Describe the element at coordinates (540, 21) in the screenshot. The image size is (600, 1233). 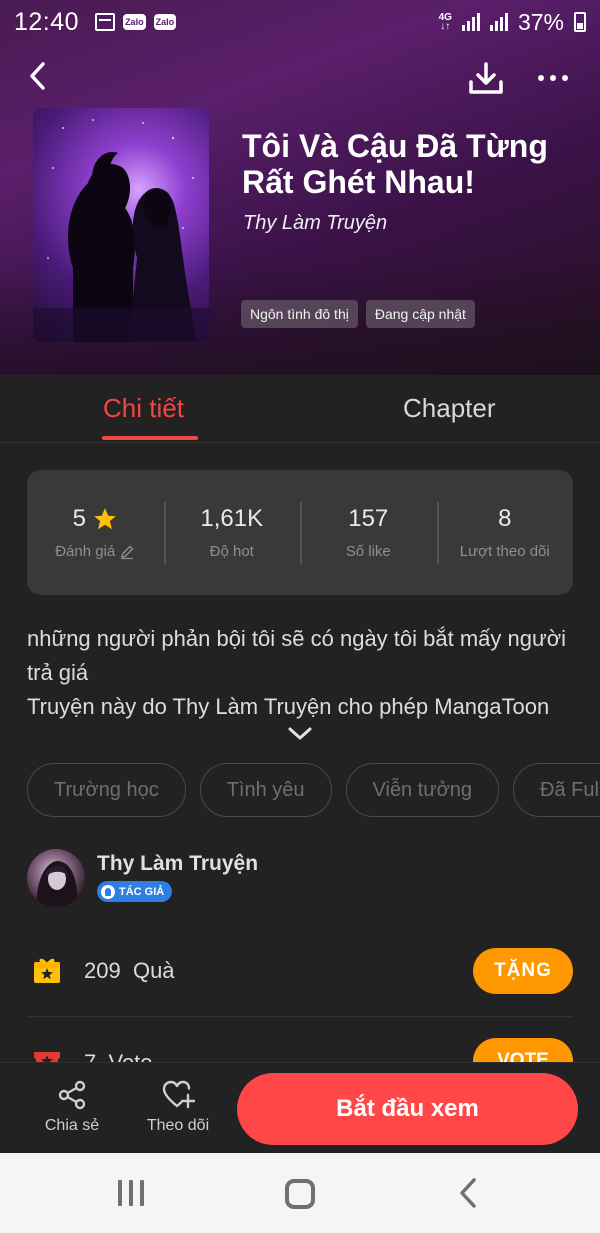
I see `battery-level: 37%` at that location.